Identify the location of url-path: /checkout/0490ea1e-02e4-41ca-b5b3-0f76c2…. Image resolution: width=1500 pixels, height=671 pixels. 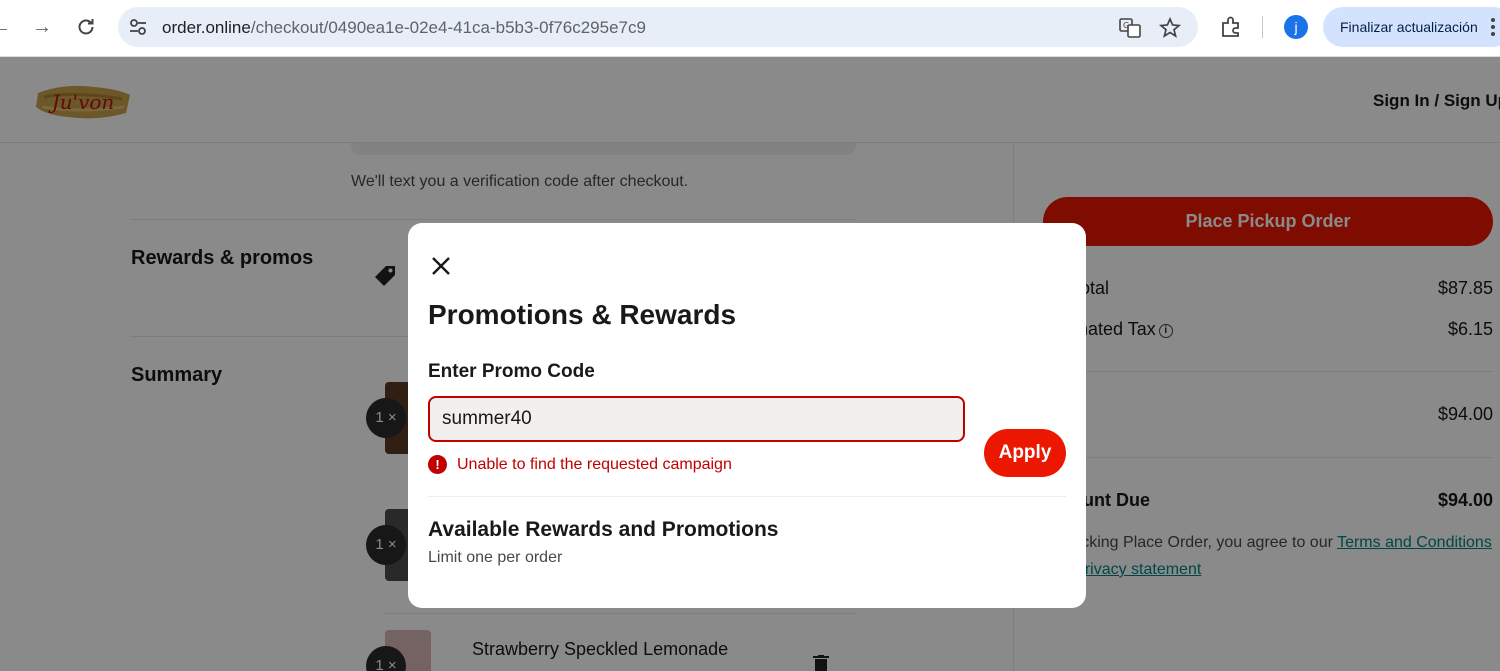
(448, 27).